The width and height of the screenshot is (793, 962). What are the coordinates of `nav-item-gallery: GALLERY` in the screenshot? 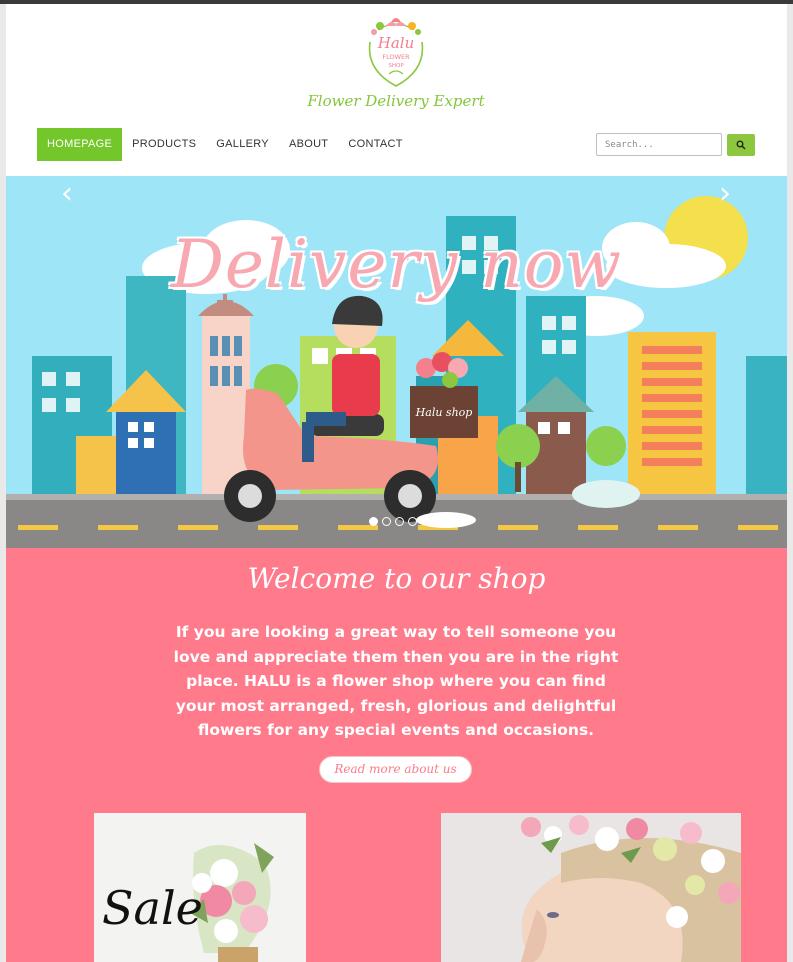 It's located at (242, 144).